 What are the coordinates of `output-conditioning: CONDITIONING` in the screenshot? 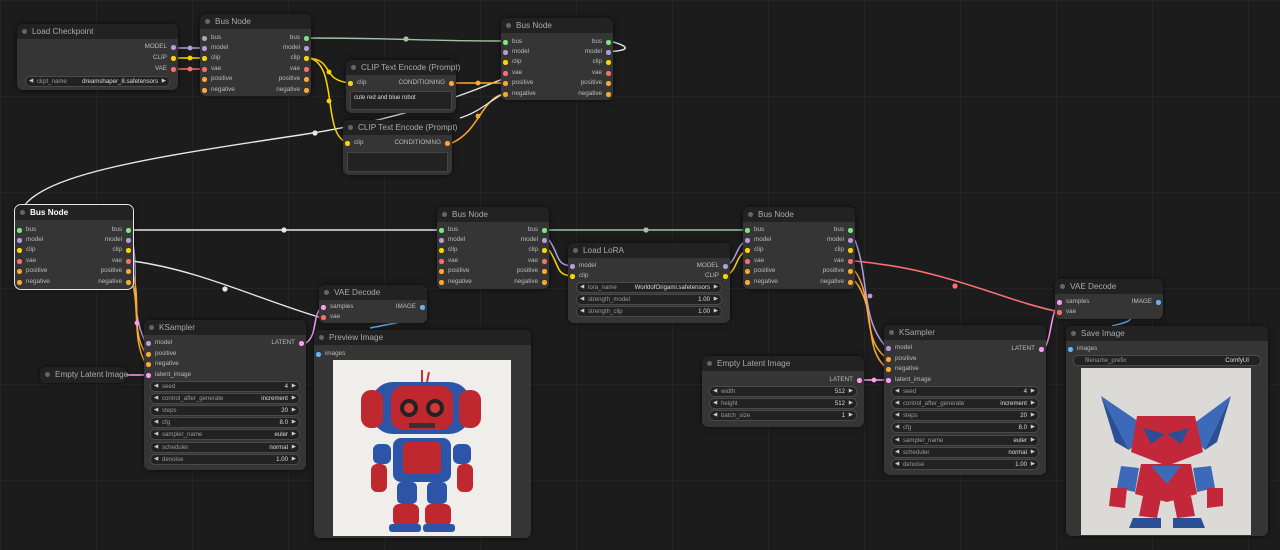 It's located at (423, 143).